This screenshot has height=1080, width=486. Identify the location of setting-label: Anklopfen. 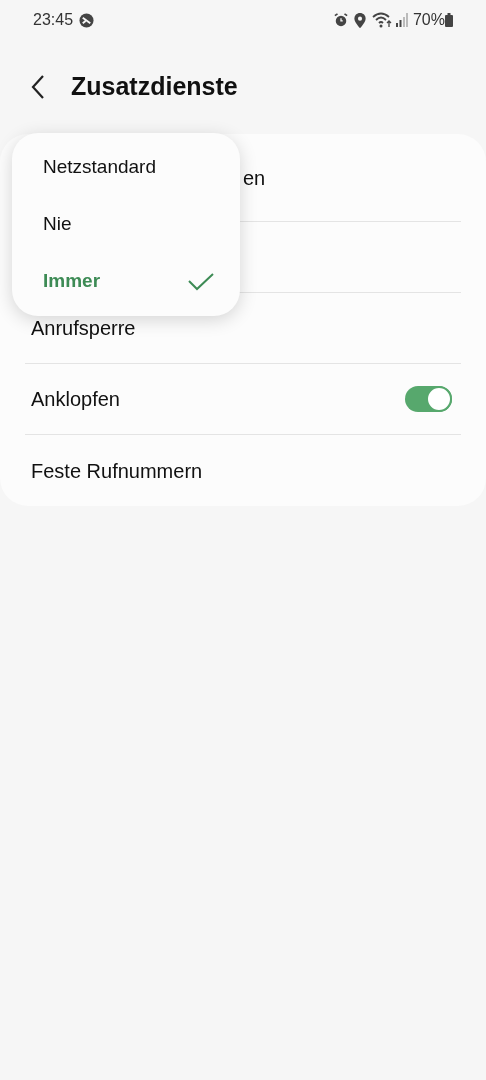
(75, 399).